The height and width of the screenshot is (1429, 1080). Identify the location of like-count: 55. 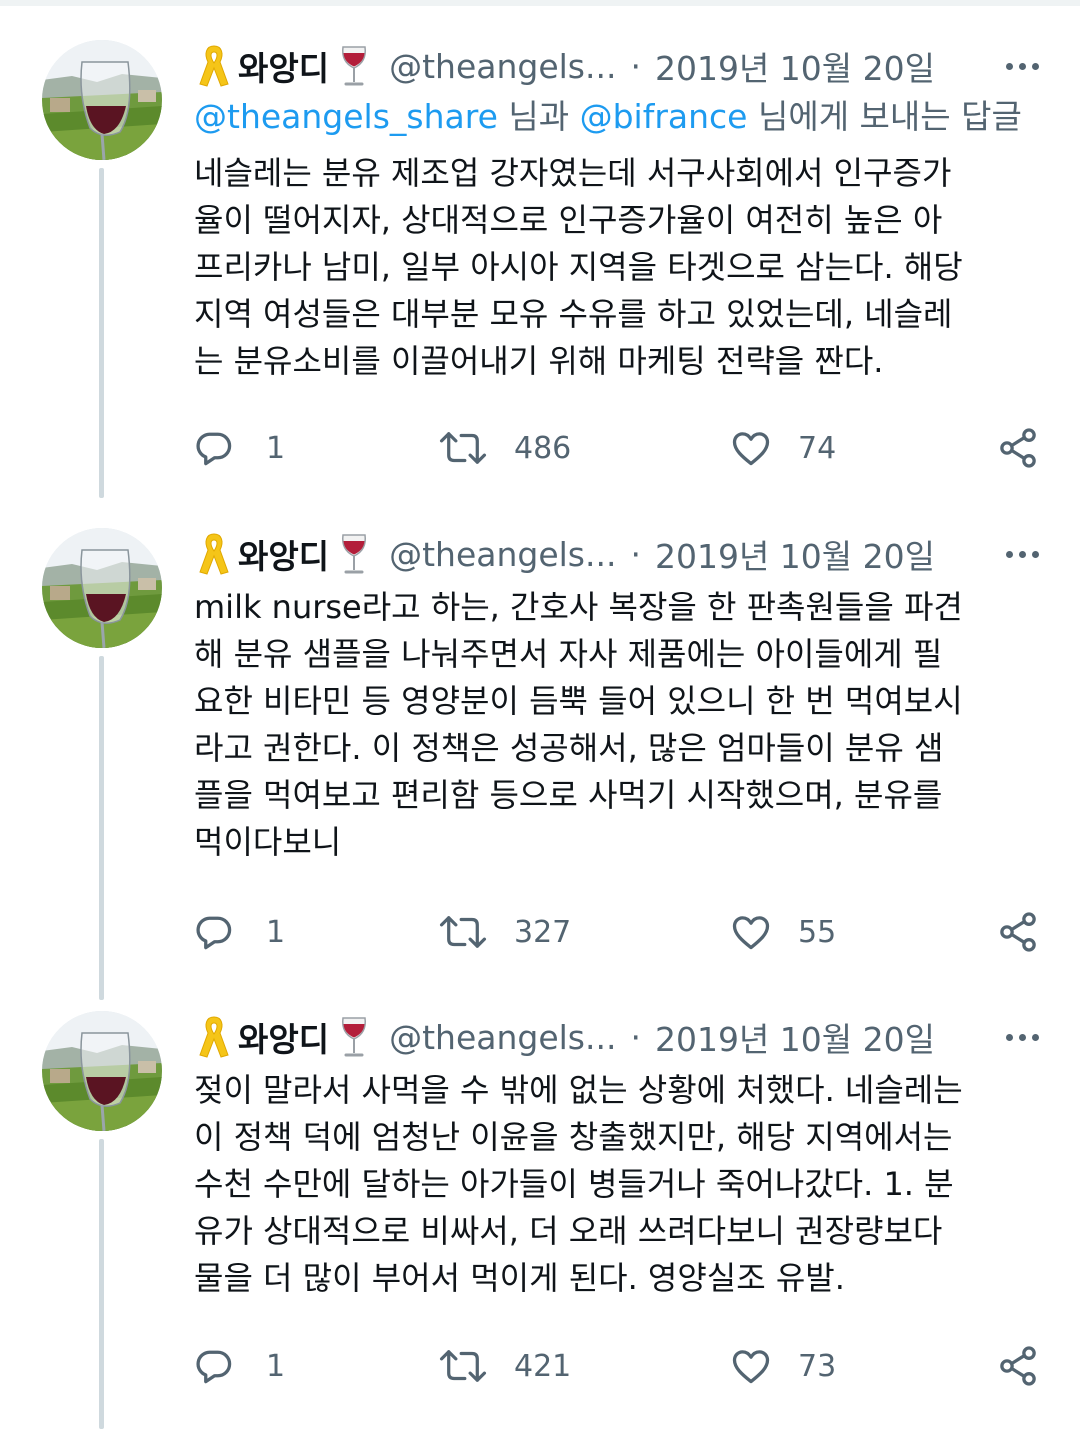
(817, 932).